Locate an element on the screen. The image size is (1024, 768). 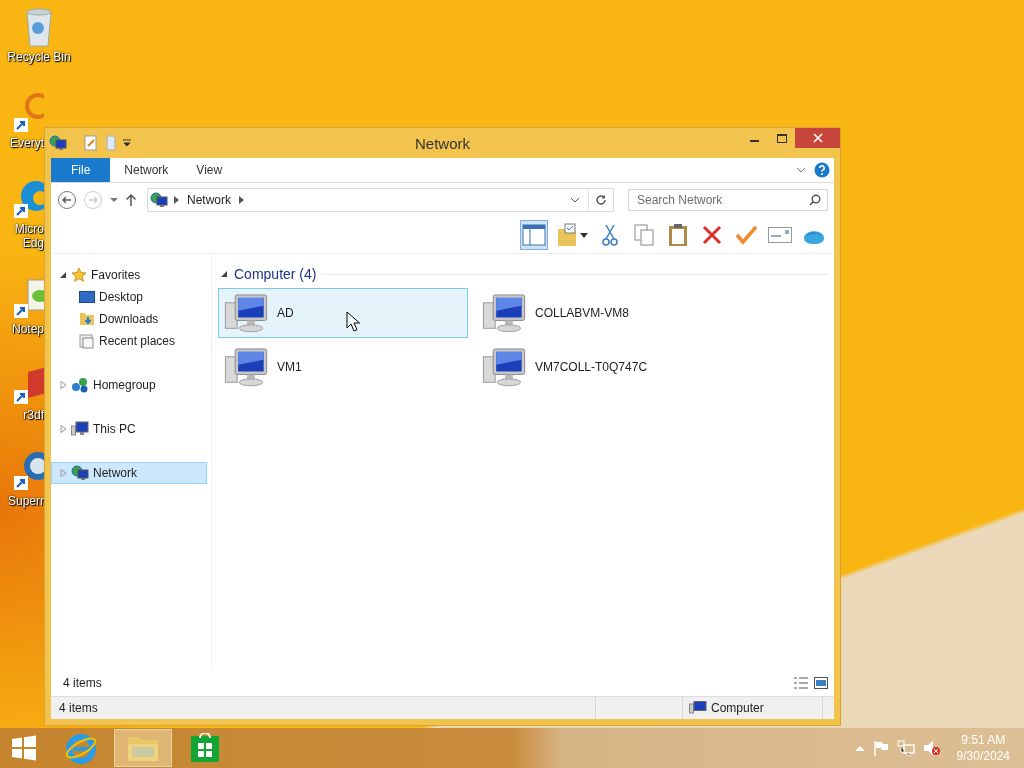
navigation-item: This PC is located at coordinates (129, 429).